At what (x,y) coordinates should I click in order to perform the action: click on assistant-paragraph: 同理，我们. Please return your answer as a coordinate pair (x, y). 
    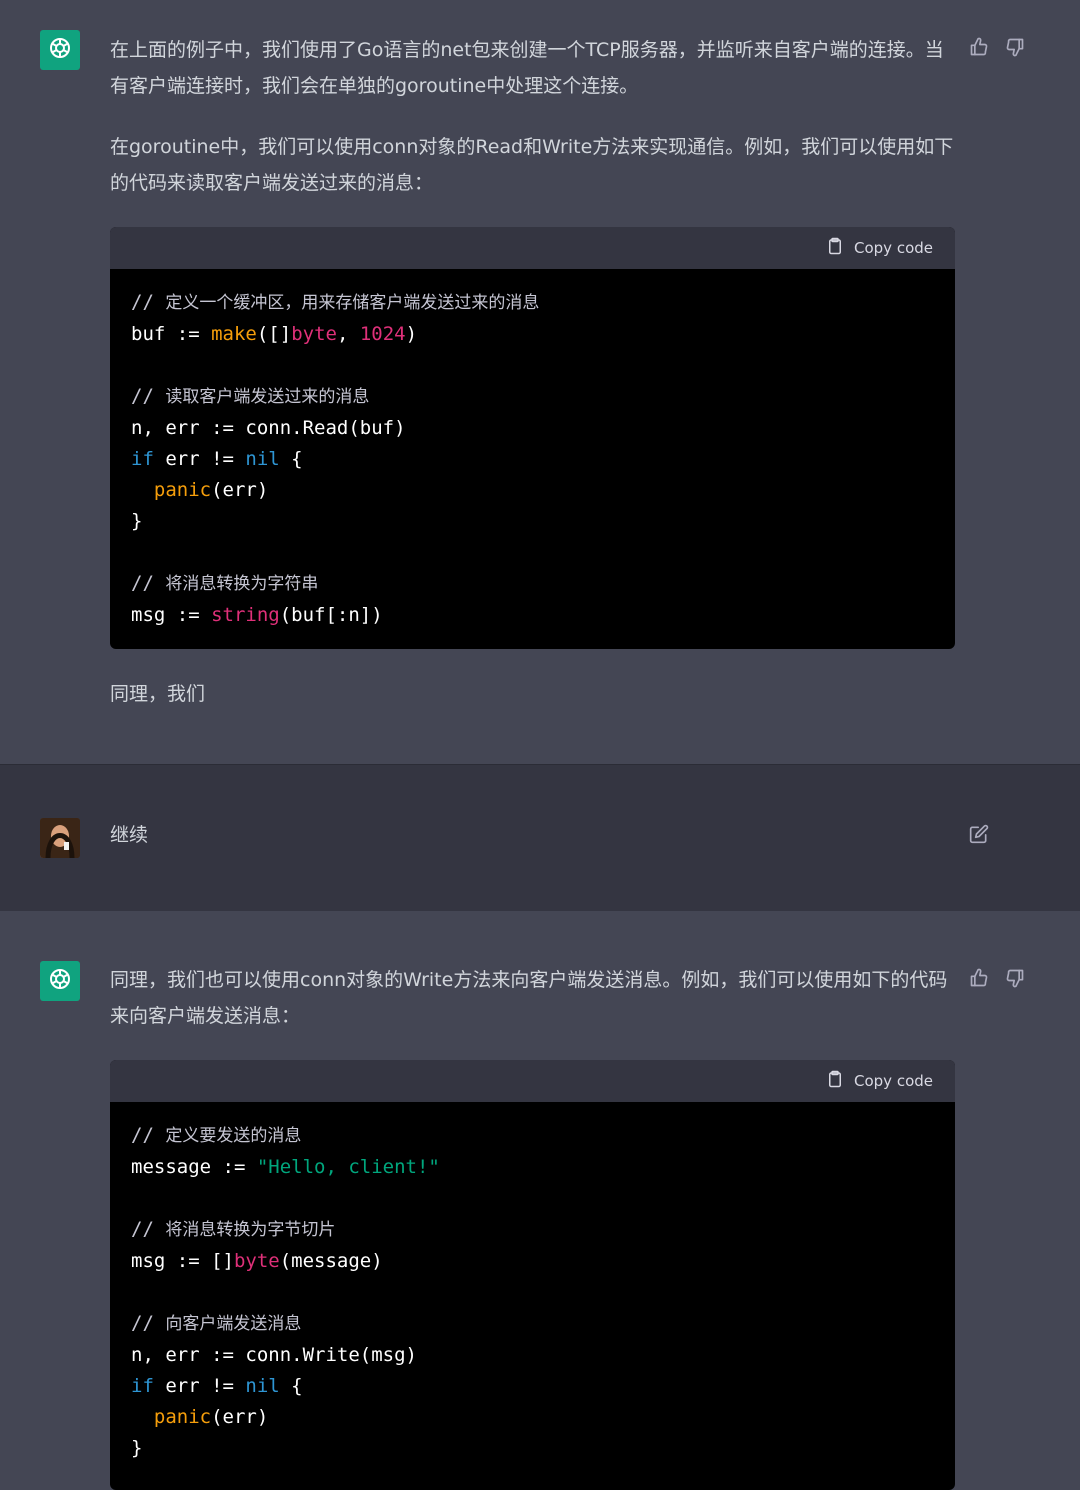
    Looking at the image, I should click on (158, 694).